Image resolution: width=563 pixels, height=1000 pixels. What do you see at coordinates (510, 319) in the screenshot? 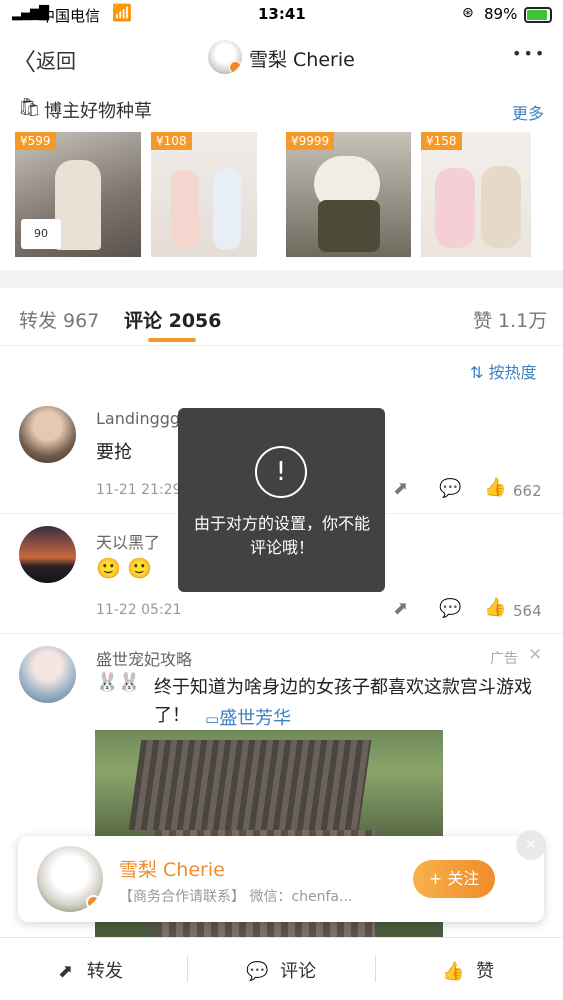
I see `tab-likes: 赞 1.1万` at bounding box center [510, 319].